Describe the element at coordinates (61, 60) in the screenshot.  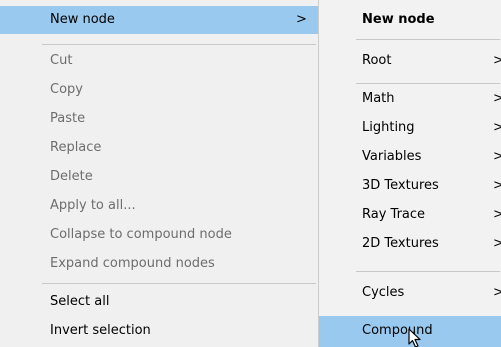
I see `menu-item-label: Cut` at that location.